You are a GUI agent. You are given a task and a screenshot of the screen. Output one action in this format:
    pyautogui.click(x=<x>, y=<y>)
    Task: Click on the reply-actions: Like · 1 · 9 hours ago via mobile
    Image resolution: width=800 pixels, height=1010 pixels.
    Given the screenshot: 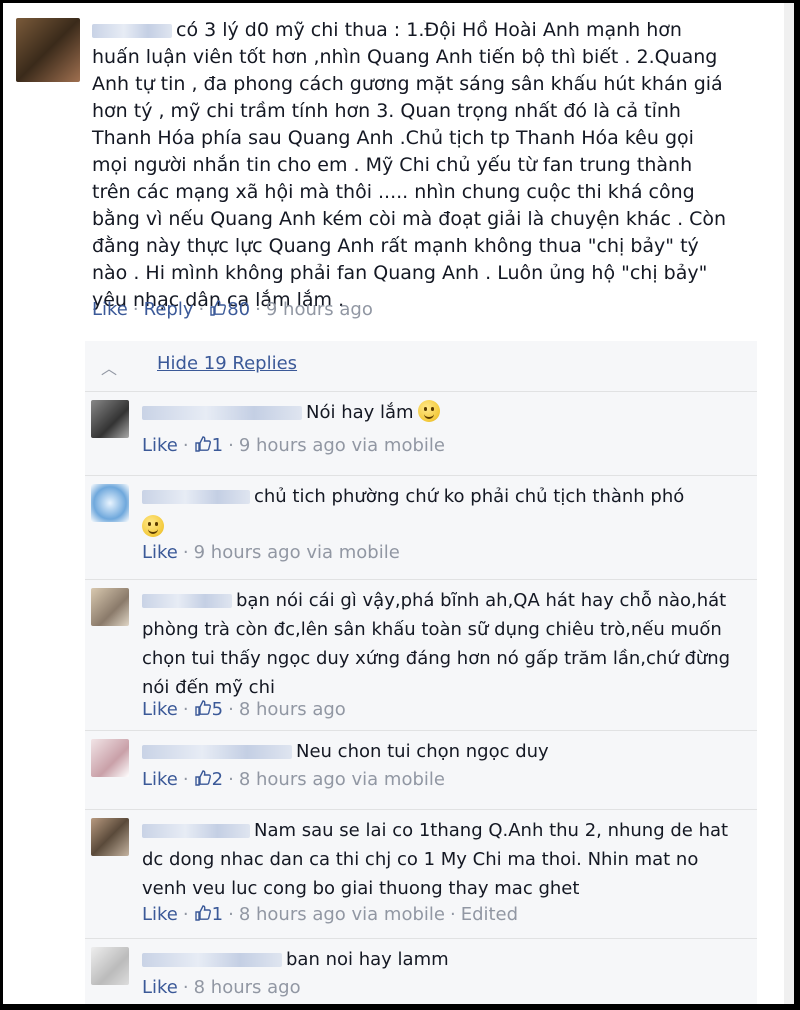 What is the action you would take?
    pyautogui.click(x=293, y=446)
    